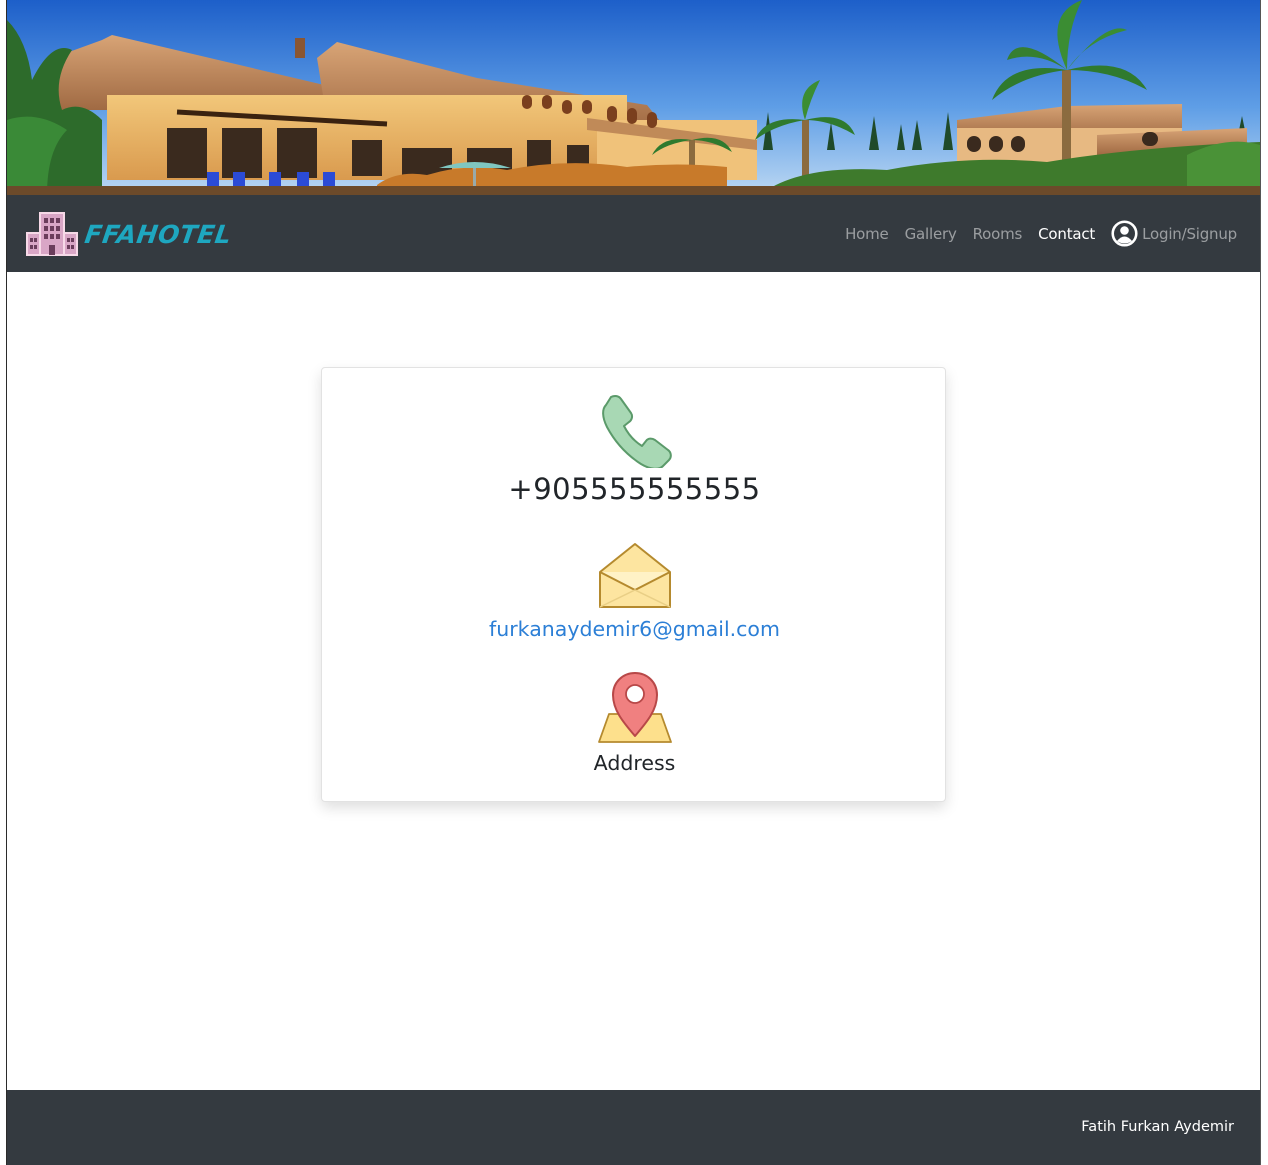 This screenshot has height=1165, width=1268. What do you see at coordinates (998, 234) in the screenshot?
I see `nav-link-rooms: Rooms` at bounding box center [998, 234].